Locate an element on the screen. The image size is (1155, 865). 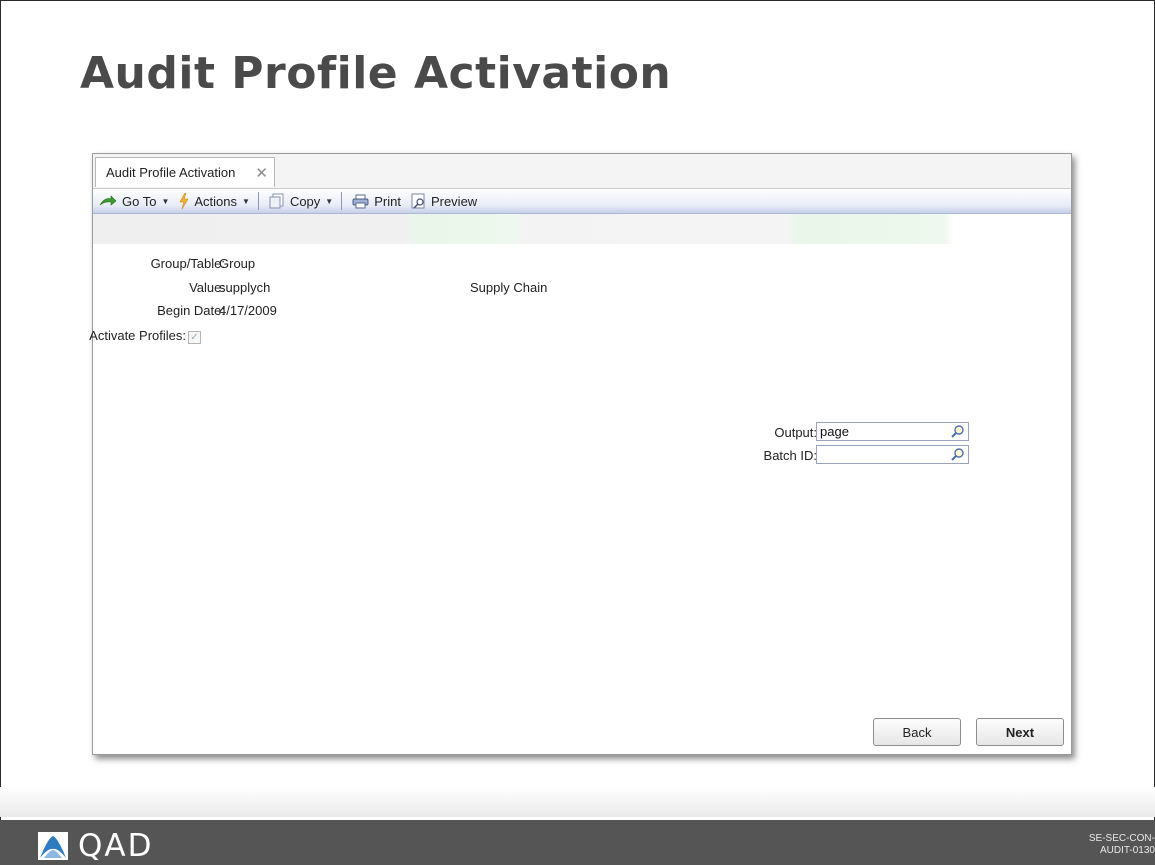
qad-logo-icon is located at coordinates (53, 846).